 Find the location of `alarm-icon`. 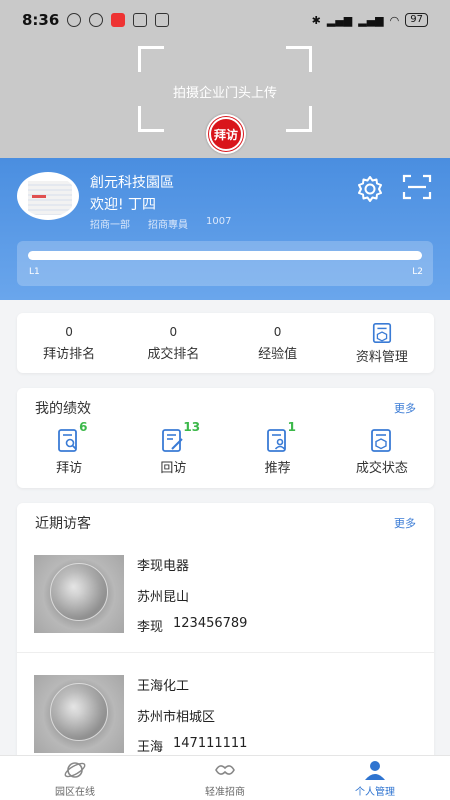

alarm-icon is located at coordinates (96, 20).